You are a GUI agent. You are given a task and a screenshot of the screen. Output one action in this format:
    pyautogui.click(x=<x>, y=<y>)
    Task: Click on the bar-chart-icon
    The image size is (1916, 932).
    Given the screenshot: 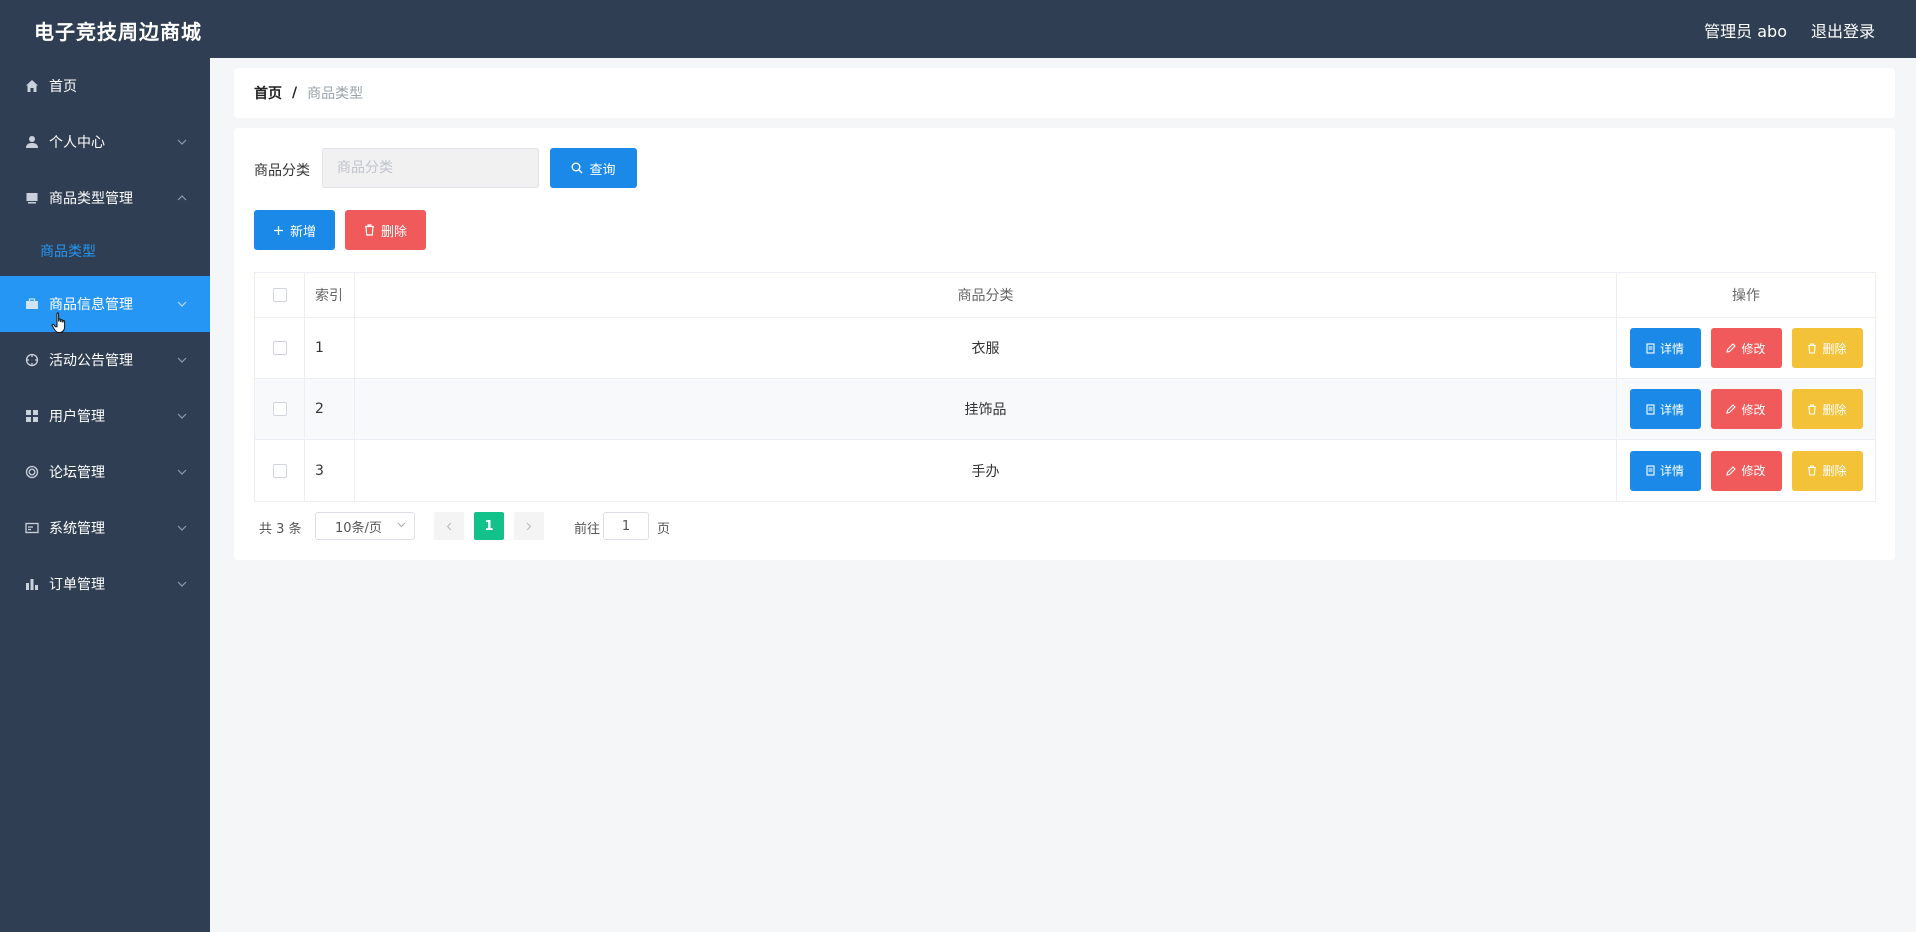 What is the action you would take?
    pyautogui.click(x=32, y=584)
    